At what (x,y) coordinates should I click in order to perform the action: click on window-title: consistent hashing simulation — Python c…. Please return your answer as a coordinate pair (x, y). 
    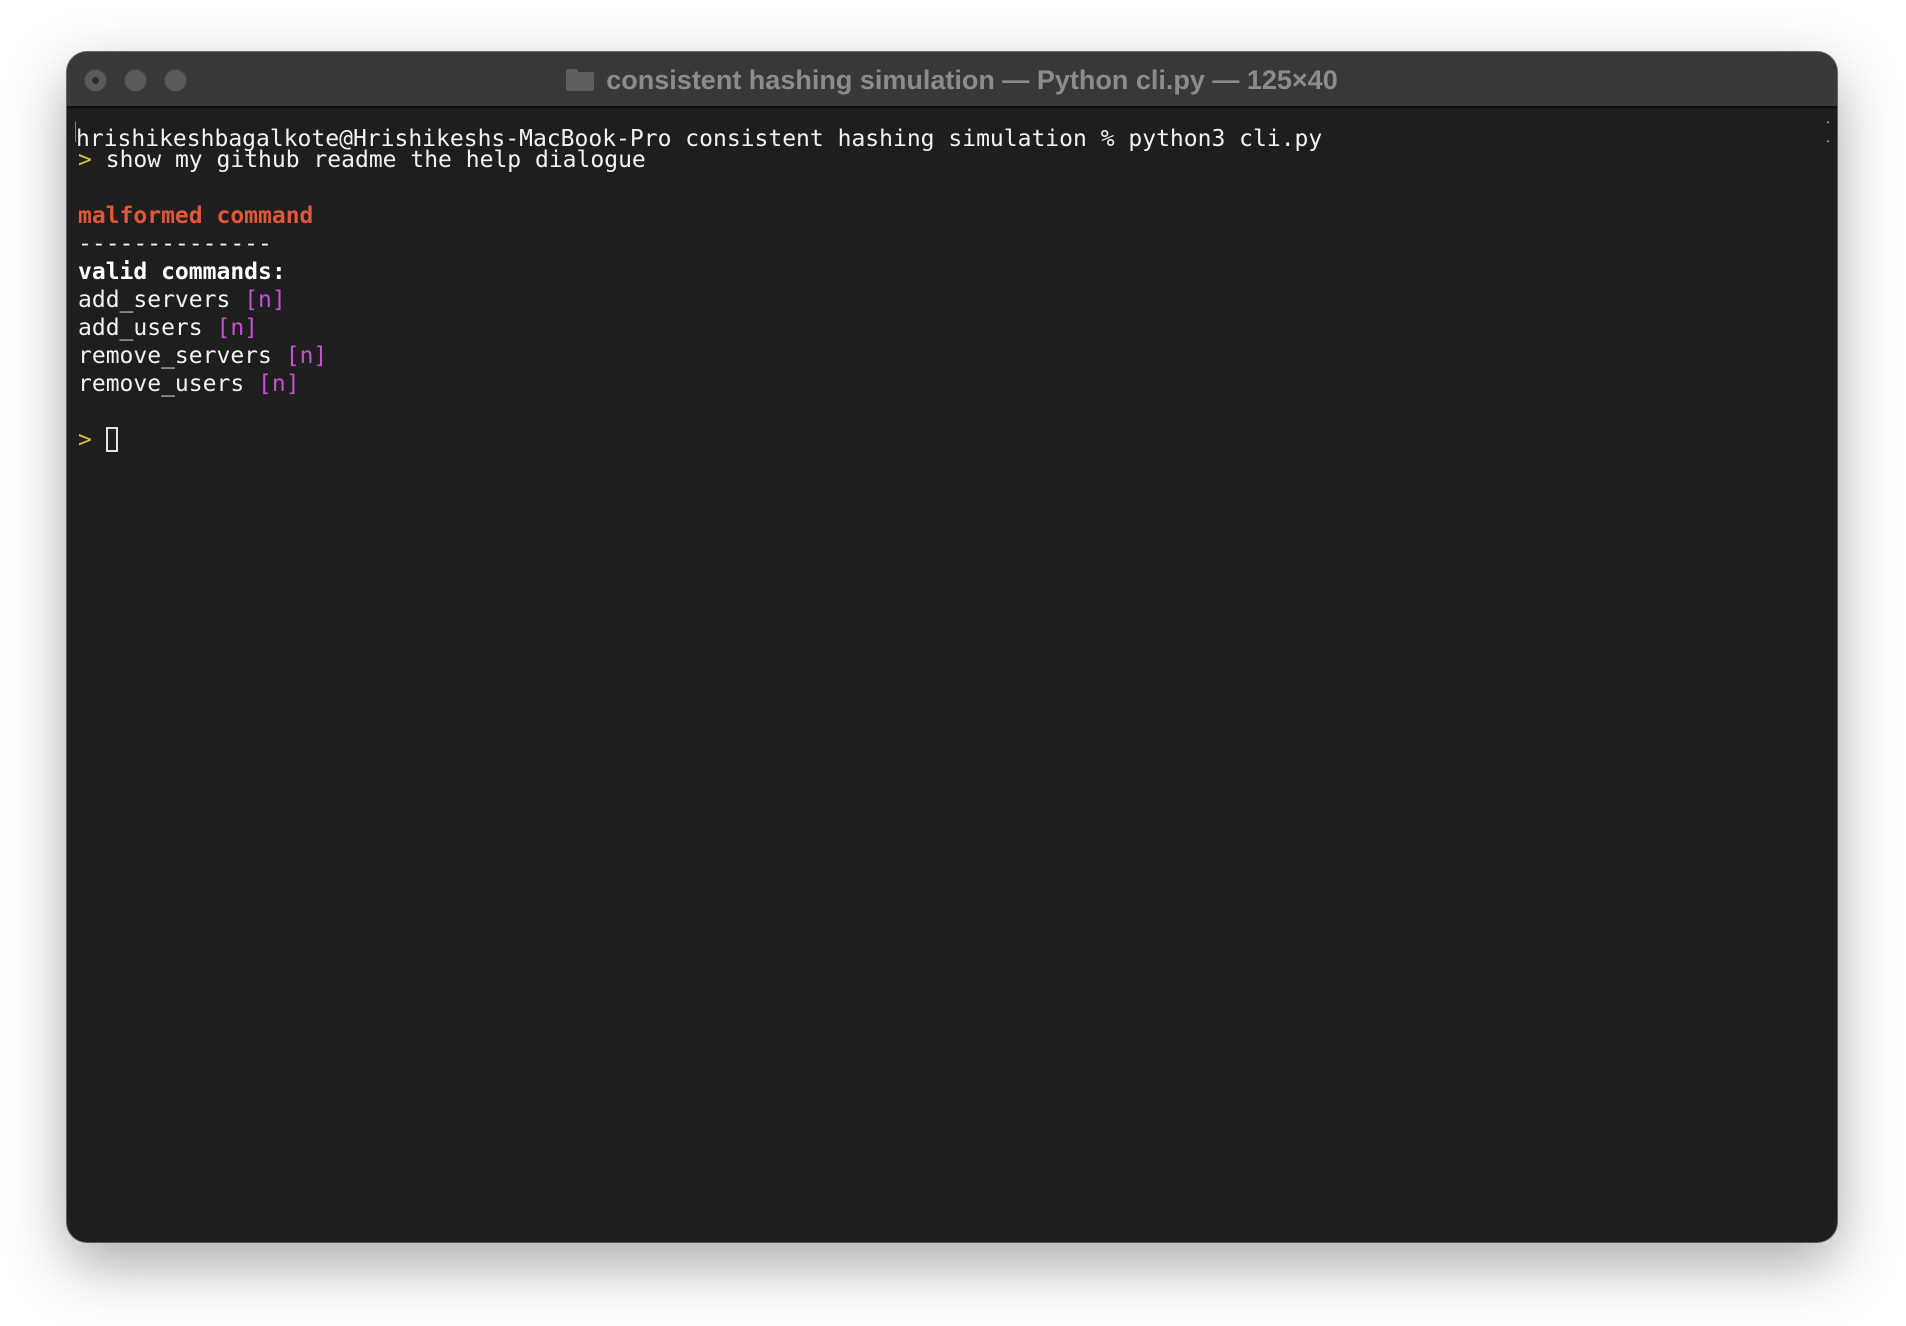
    Looking at the image, I should click on (952, 80).